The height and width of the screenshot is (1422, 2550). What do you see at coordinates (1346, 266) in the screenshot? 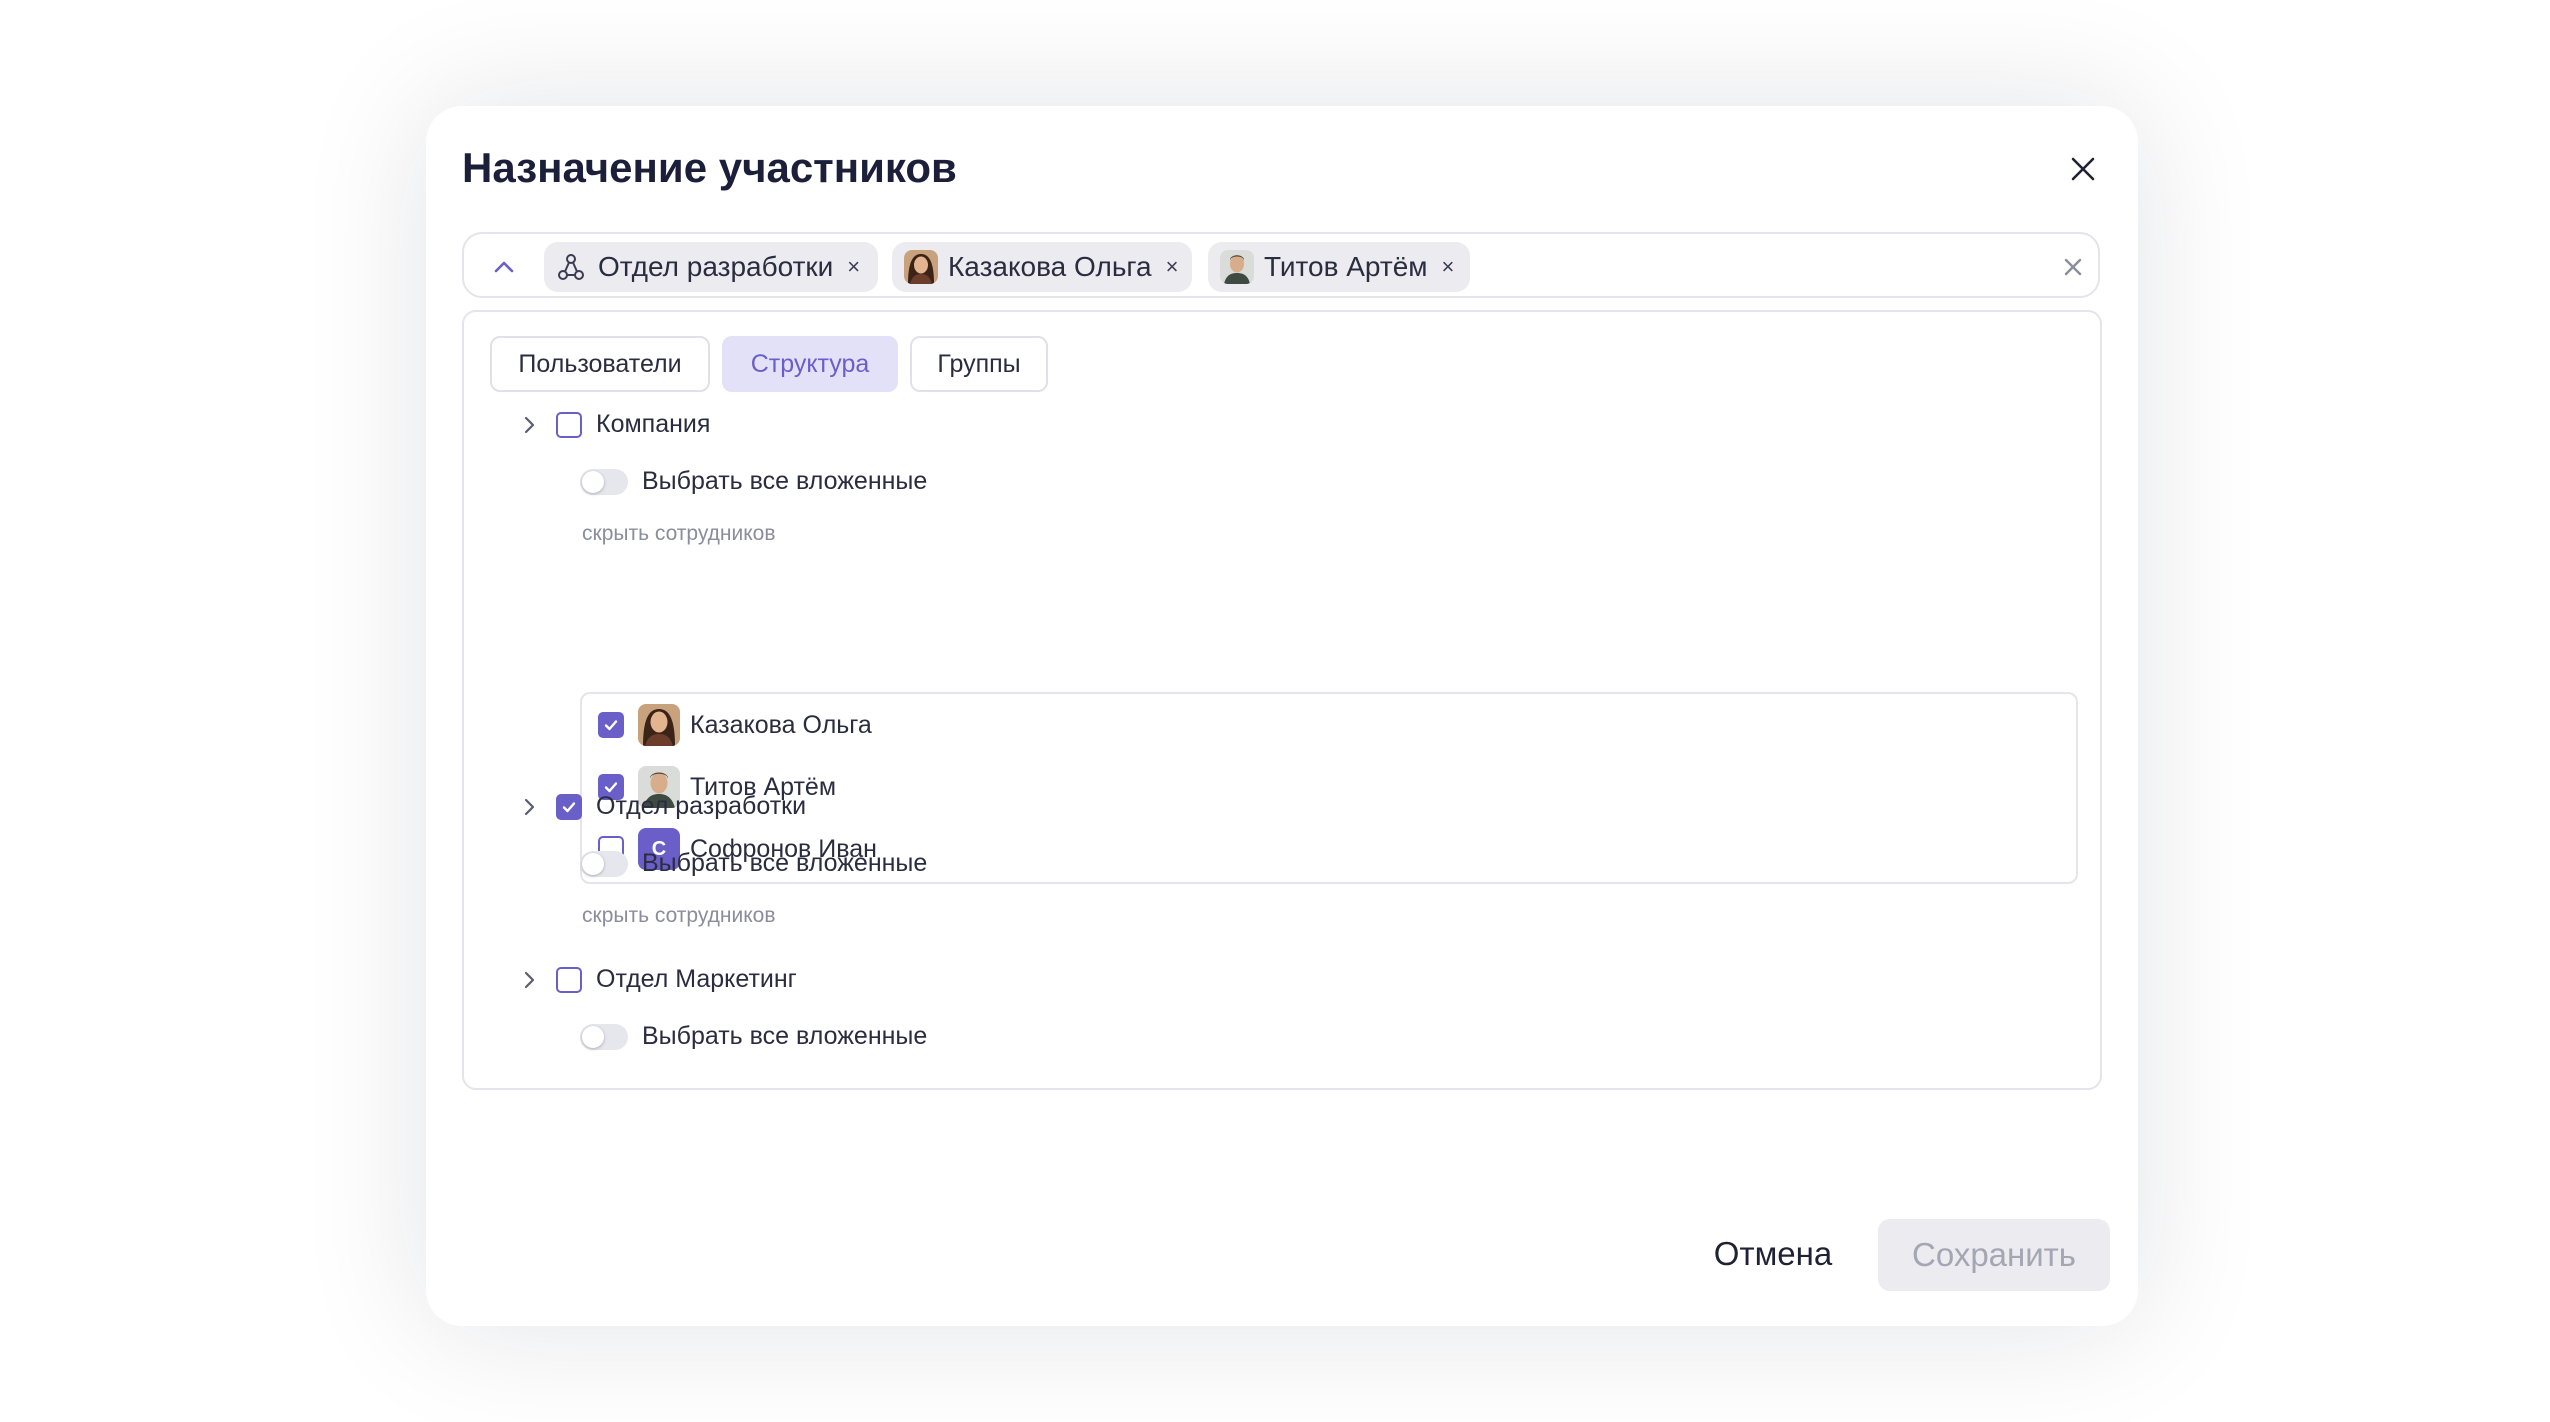
I see `chip-label: Титов Артём` at bounding box center [1346, 266].